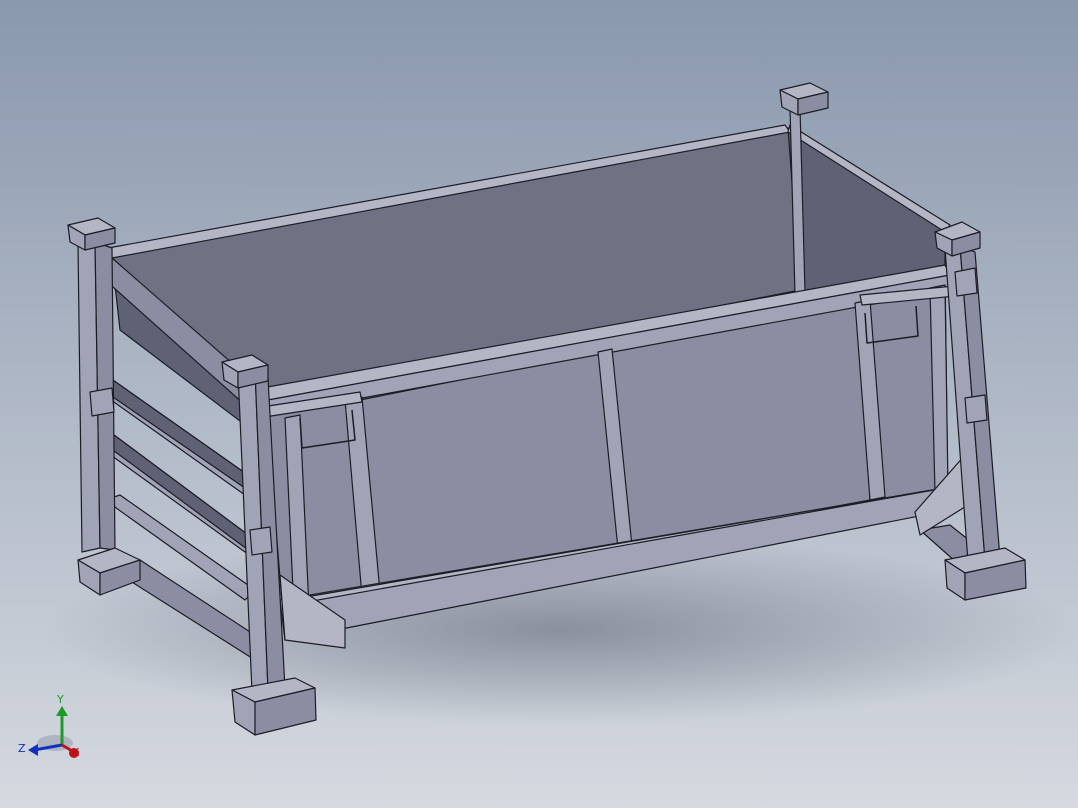 This screenshot has width=1078, height=808. I want to click on triad-x-label: X, so click(76, 752).